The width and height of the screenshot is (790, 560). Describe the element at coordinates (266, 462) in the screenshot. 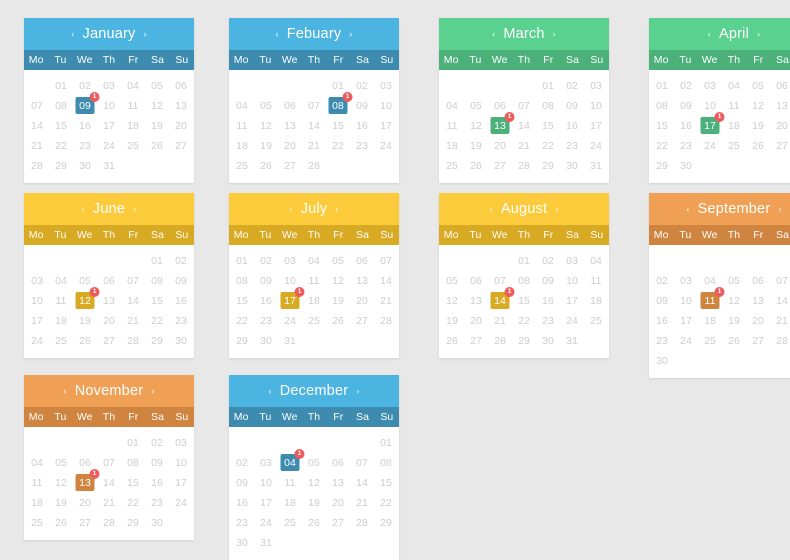

I see `day-cell: 03` at that location.